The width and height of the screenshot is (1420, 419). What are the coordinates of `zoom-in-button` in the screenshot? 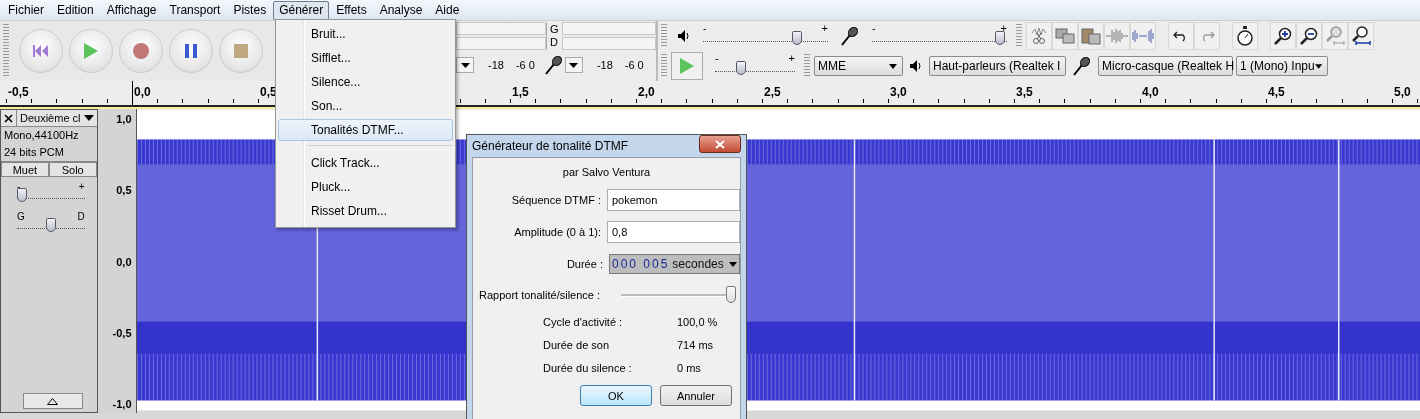 It's located at (1283, 36).